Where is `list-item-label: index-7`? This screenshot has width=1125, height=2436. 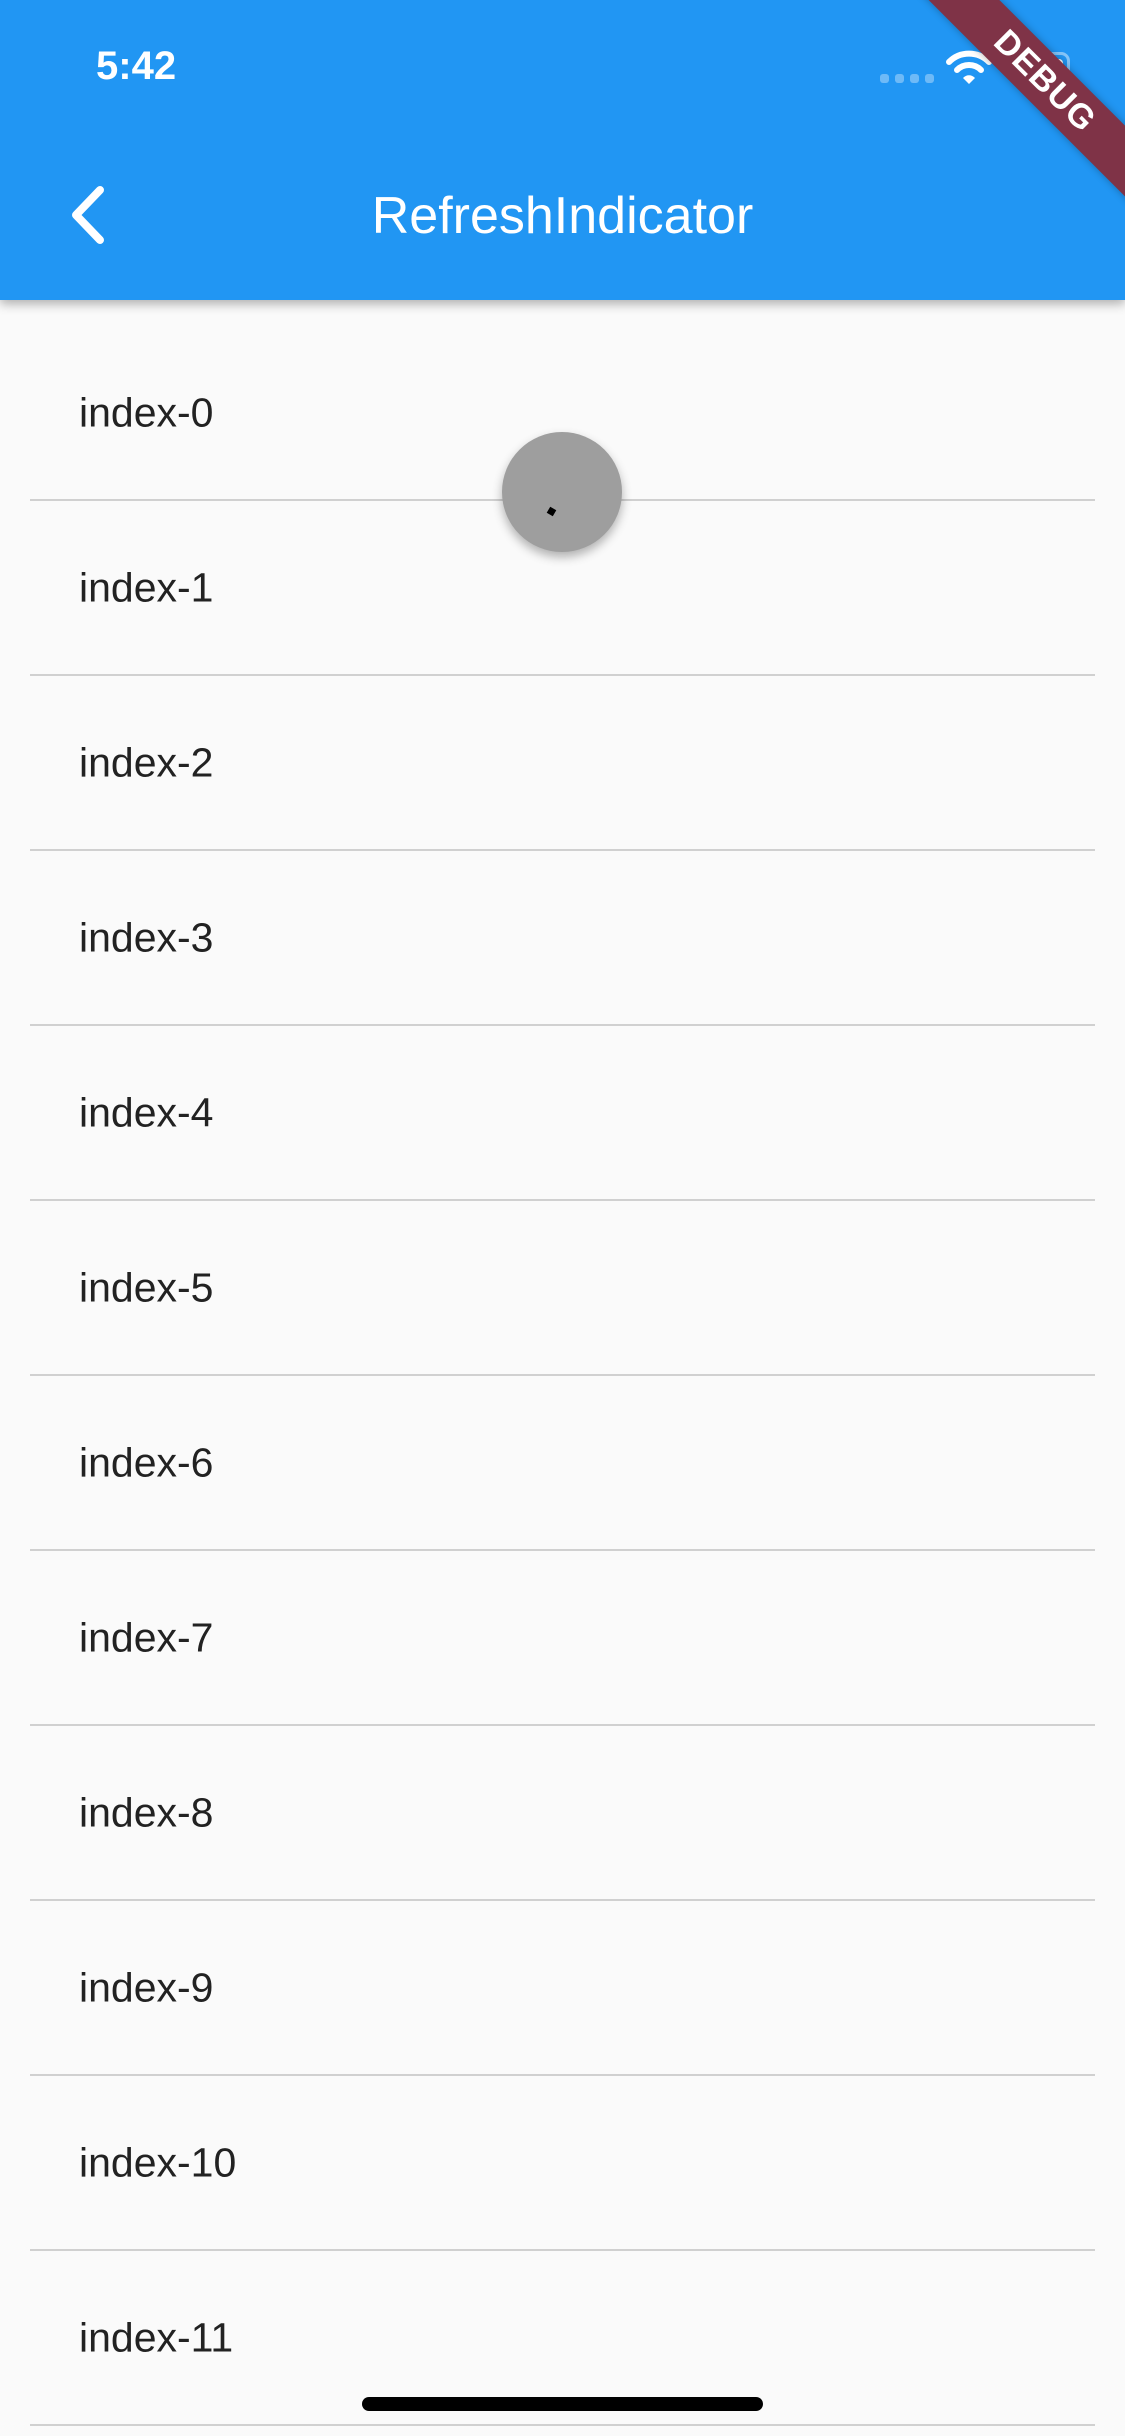 list-item-label: index-7 is located at coordinates (146, 1637).